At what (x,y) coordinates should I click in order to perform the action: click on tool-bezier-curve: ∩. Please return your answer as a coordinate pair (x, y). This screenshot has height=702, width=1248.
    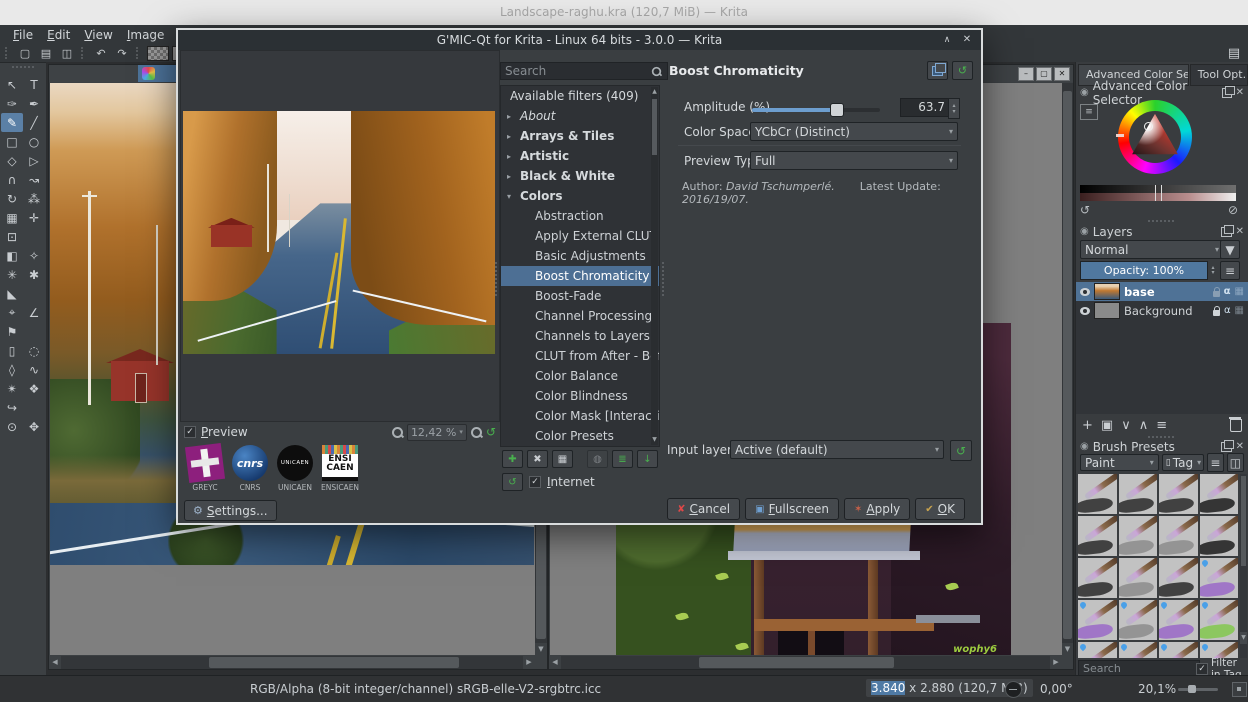
    Looking at the image, I should click on (12, 179).